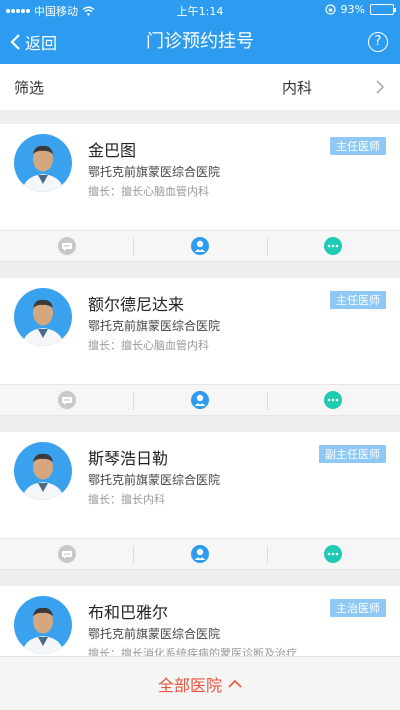 The height and width of the screenshot is (710, 400). What do you see at coordinates (189, 685) in the screenshot?
I see `all-hospitals-label: 全部医院` at bounding box center [189, 685].